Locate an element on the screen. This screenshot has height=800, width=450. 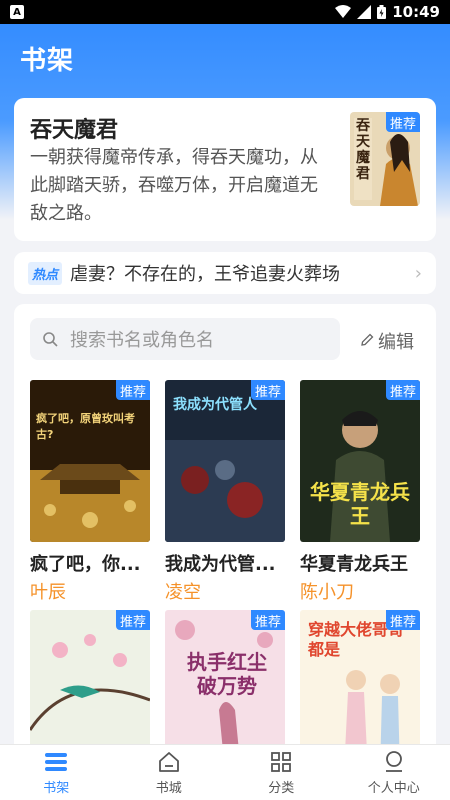
edit-button: 编辑 is located at coordinates (387, 341).